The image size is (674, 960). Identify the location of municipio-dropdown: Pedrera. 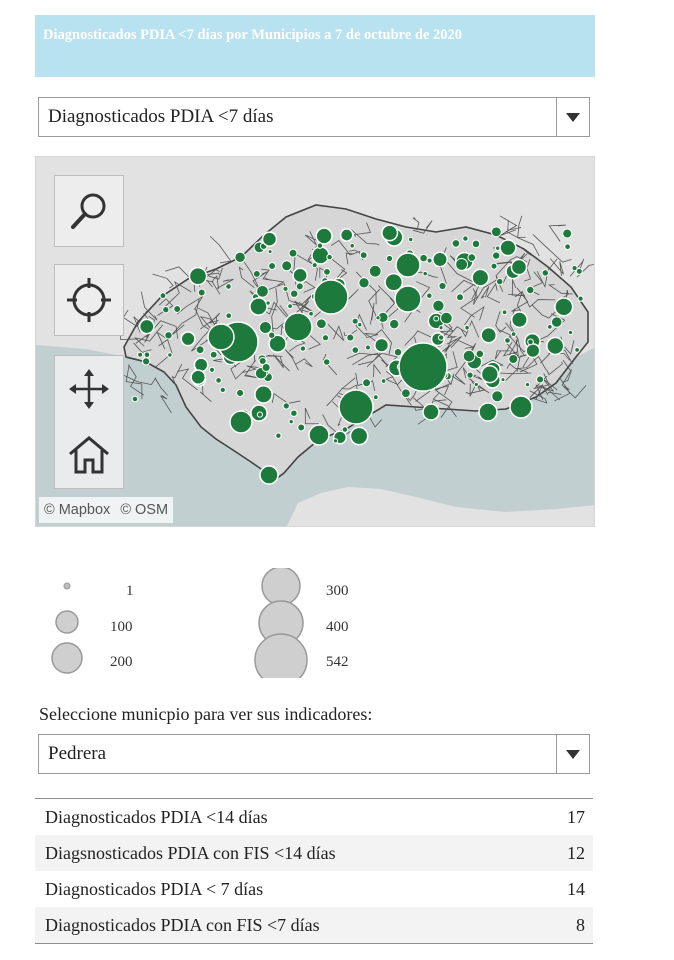
(314, 754).